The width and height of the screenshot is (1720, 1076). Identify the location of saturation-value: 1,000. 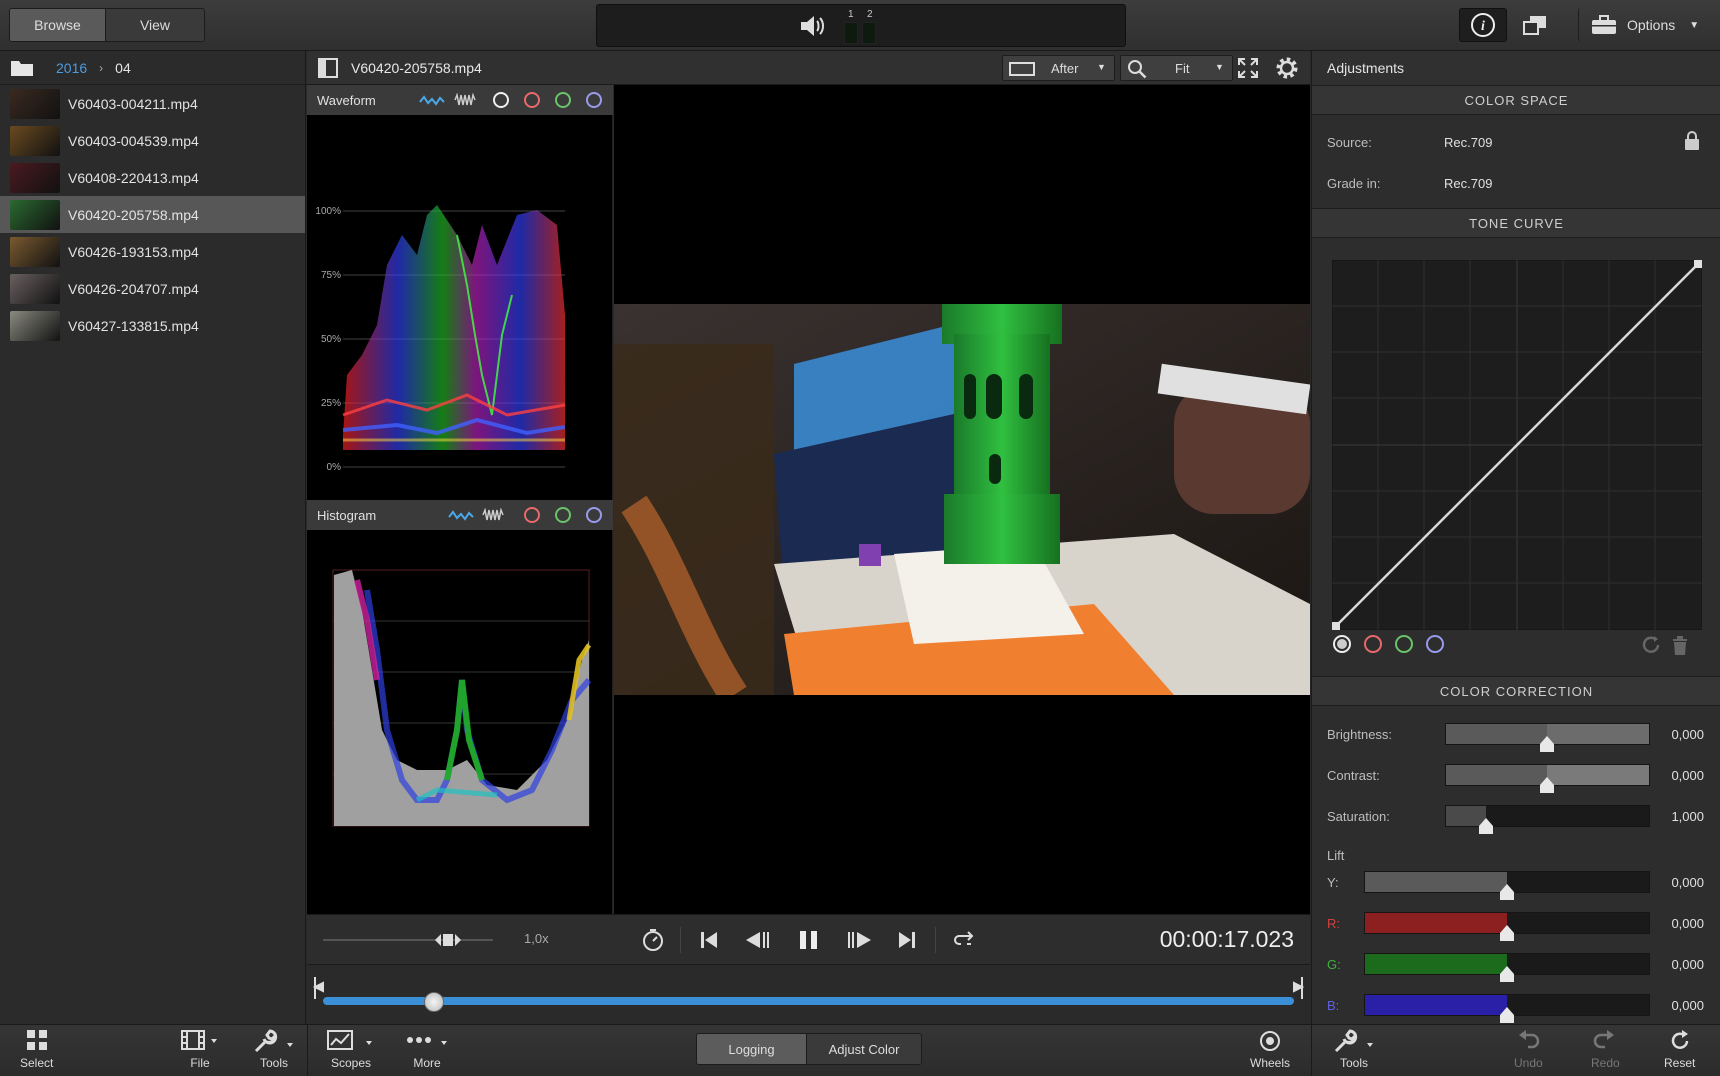
(1687, 816).